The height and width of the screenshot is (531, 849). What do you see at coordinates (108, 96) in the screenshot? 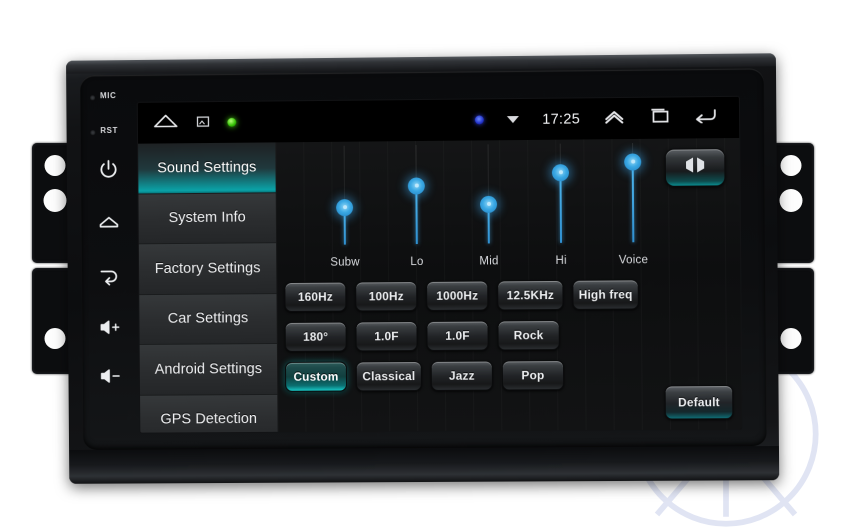
I see `mic-label: MIC` at bounding box center [108, 96].